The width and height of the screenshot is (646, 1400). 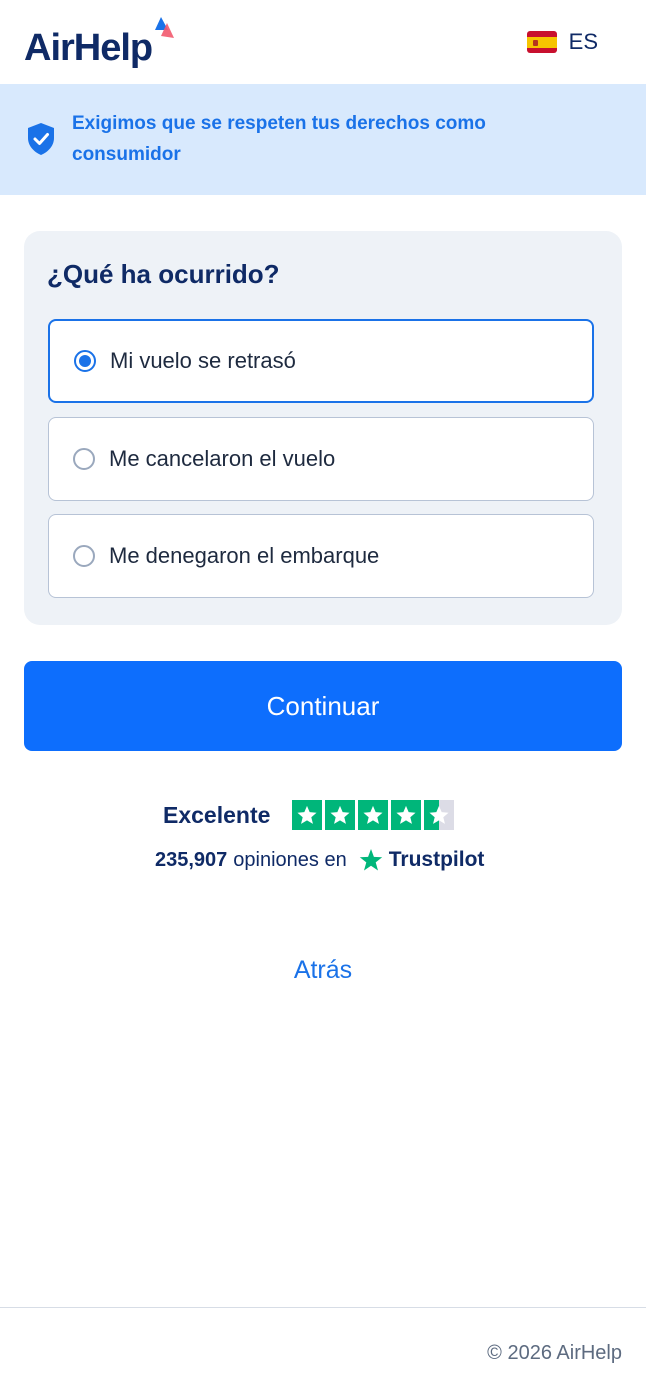 What do you see at coordinates (554, 1353) in the screenshot?
I see `footer-copyright: © 2026 AirHelp` at bounding box center [554, 1353].